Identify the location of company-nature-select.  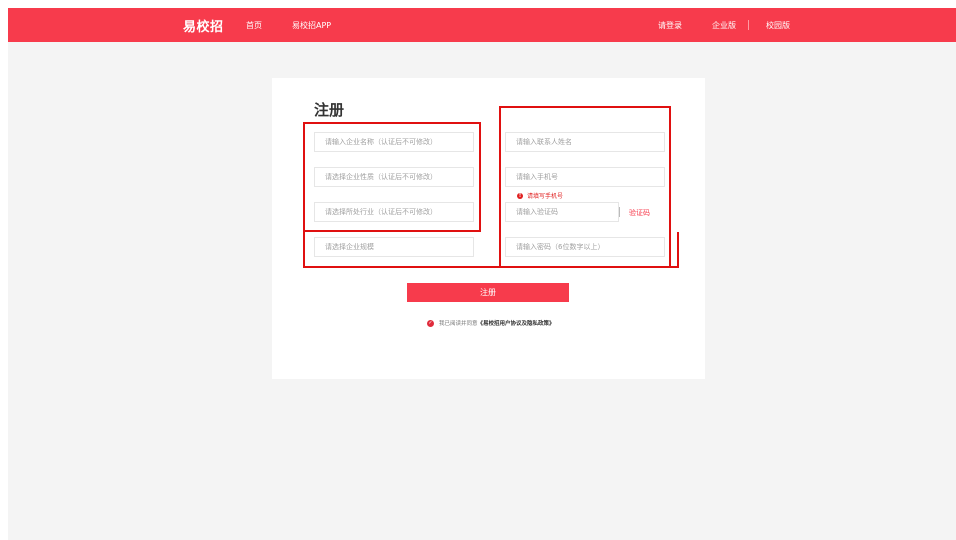
(394, 177).